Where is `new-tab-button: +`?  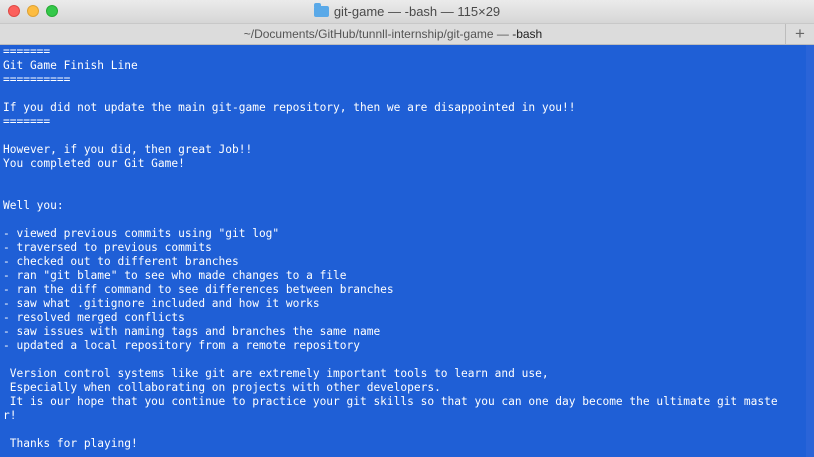
new-tab-button: + is located at coordinates (799, 34).